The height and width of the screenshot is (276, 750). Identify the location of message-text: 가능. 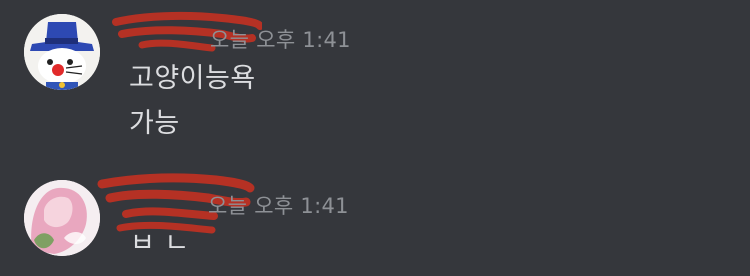
(154, 123).